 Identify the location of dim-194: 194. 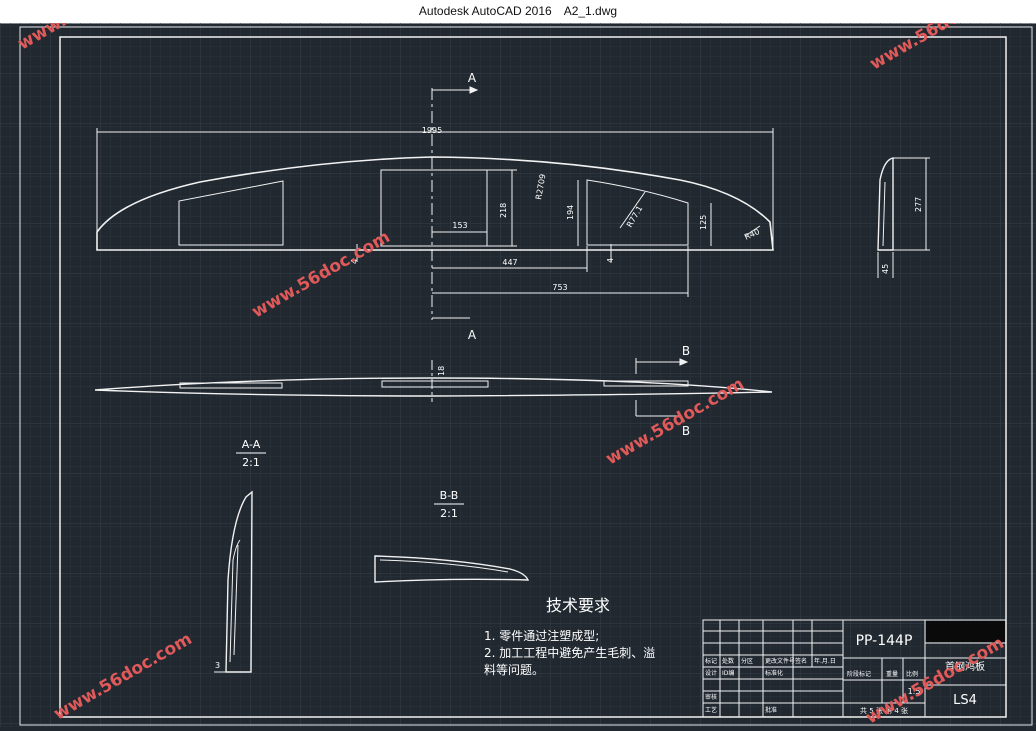
(570, 212).